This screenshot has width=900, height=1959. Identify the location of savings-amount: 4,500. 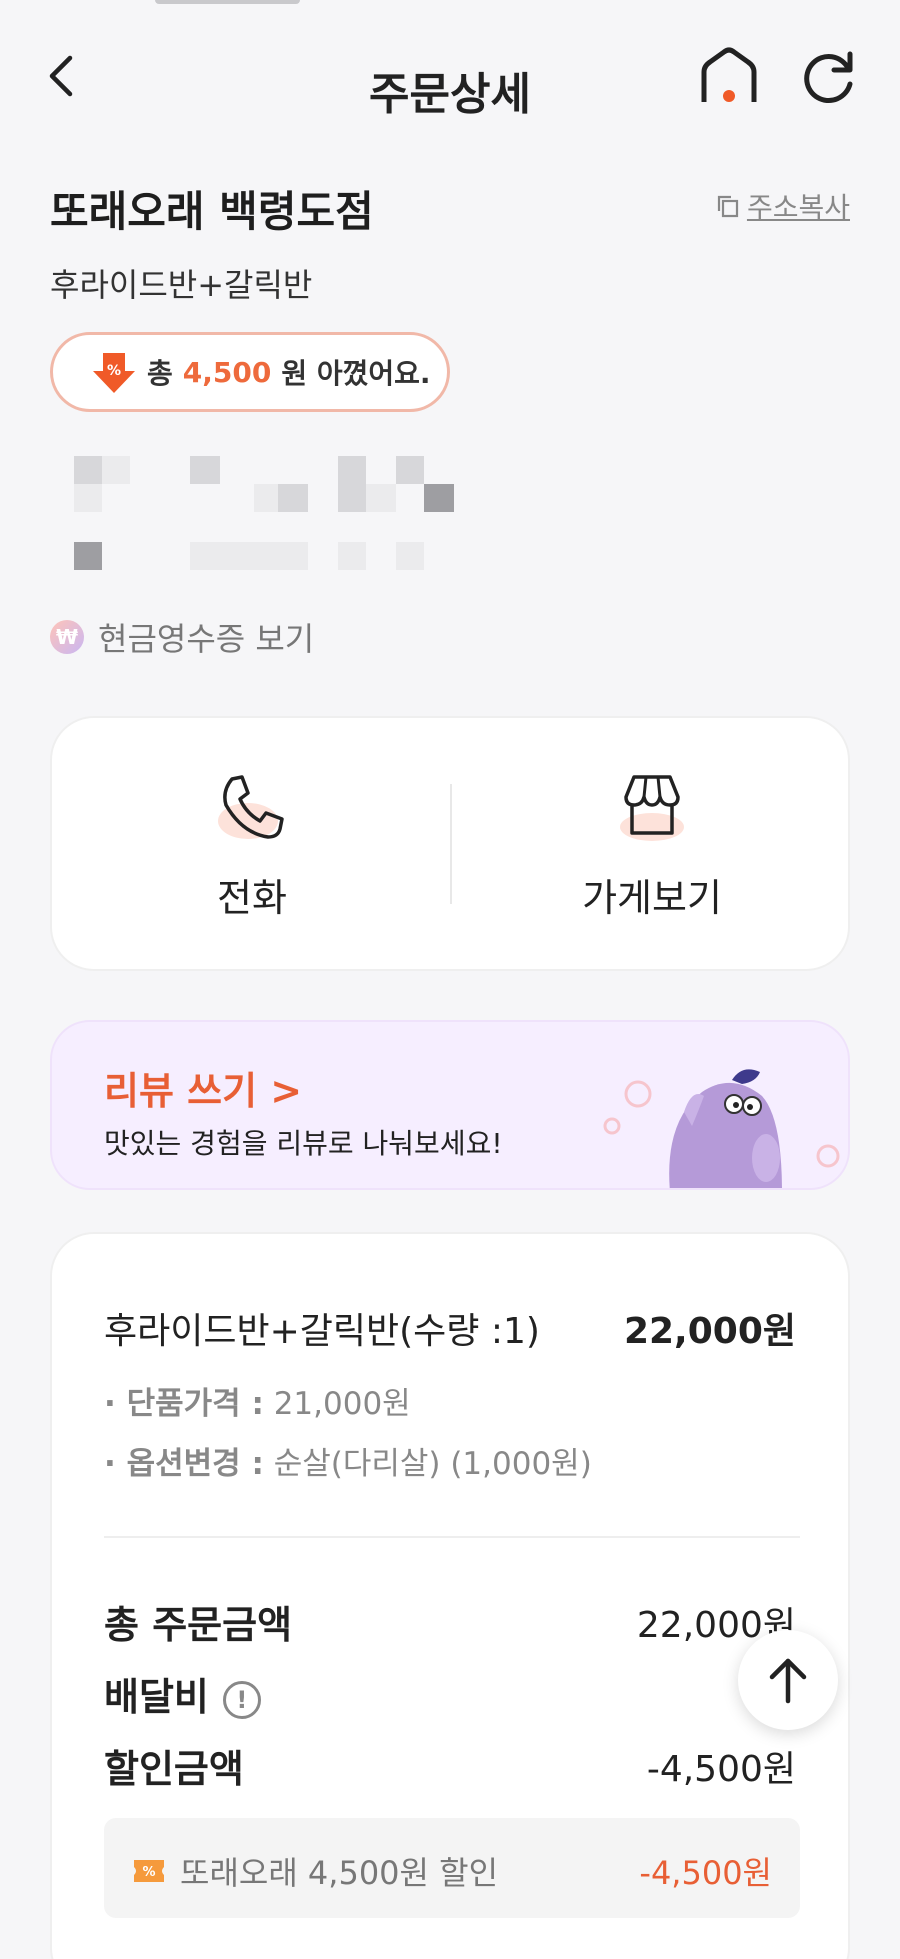
(227, 372).